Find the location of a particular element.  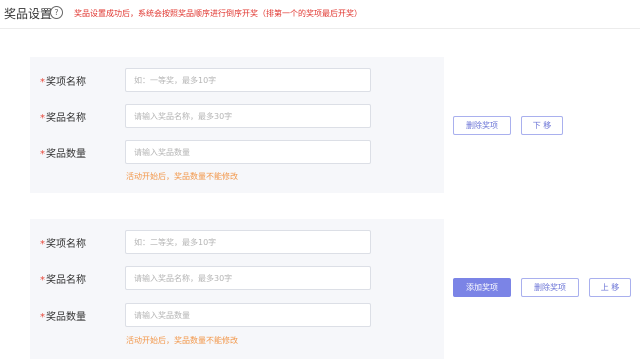

section-title: 奖品设置 is located at coordinates (28, 14).